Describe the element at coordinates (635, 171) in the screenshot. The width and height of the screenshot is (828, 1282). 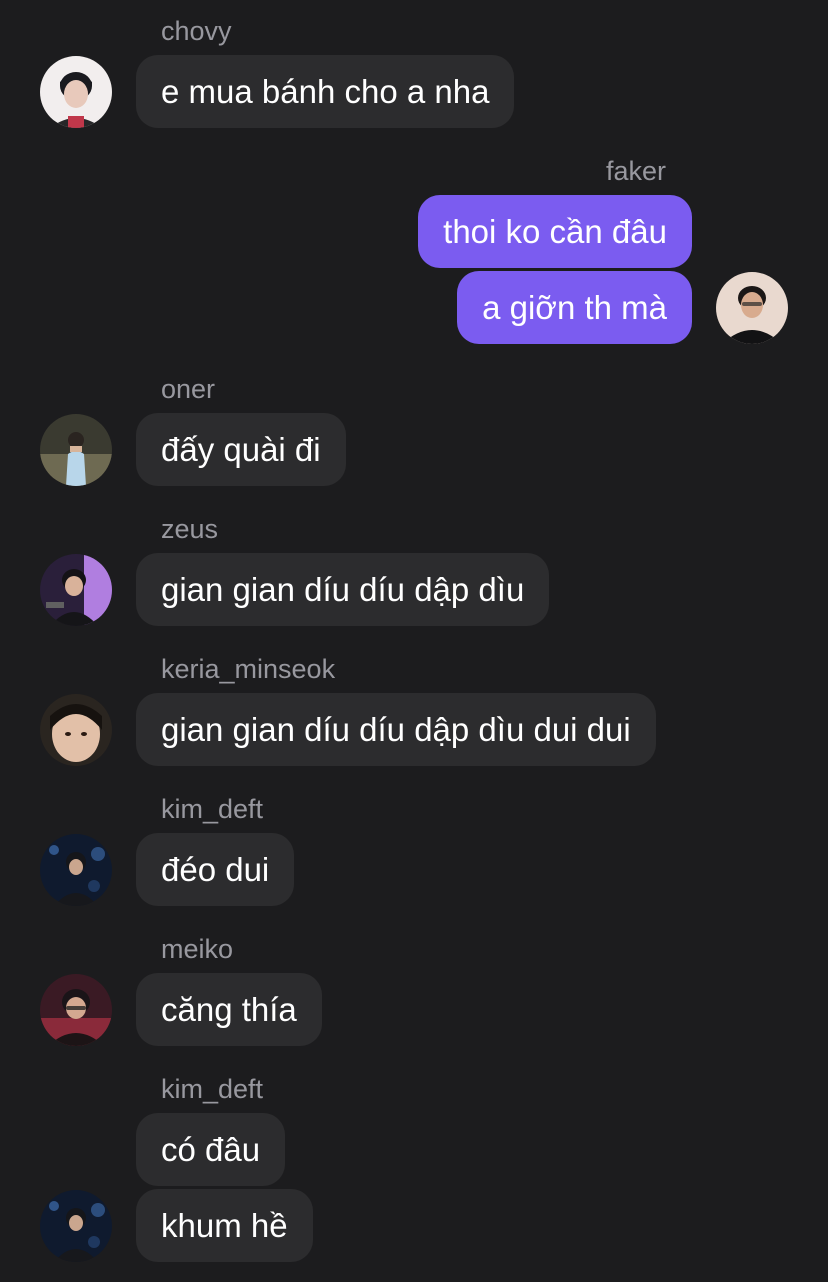
I see `sender-name-faker: faker` at that location.